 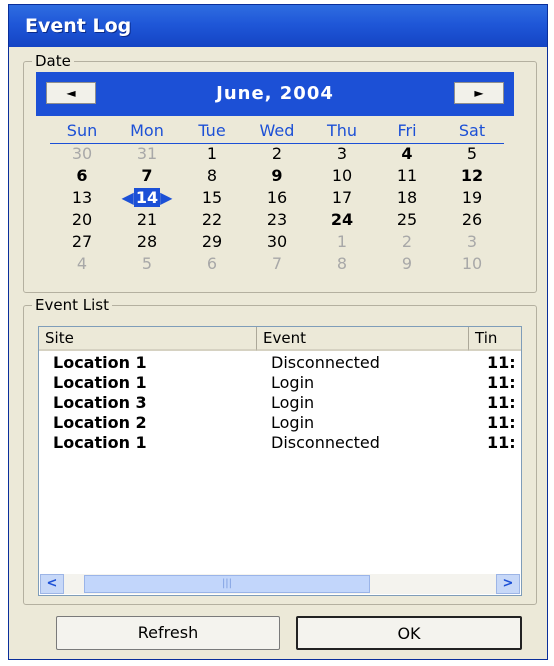 I want to click on calendar-day: 16, so click(x=277, y=199).